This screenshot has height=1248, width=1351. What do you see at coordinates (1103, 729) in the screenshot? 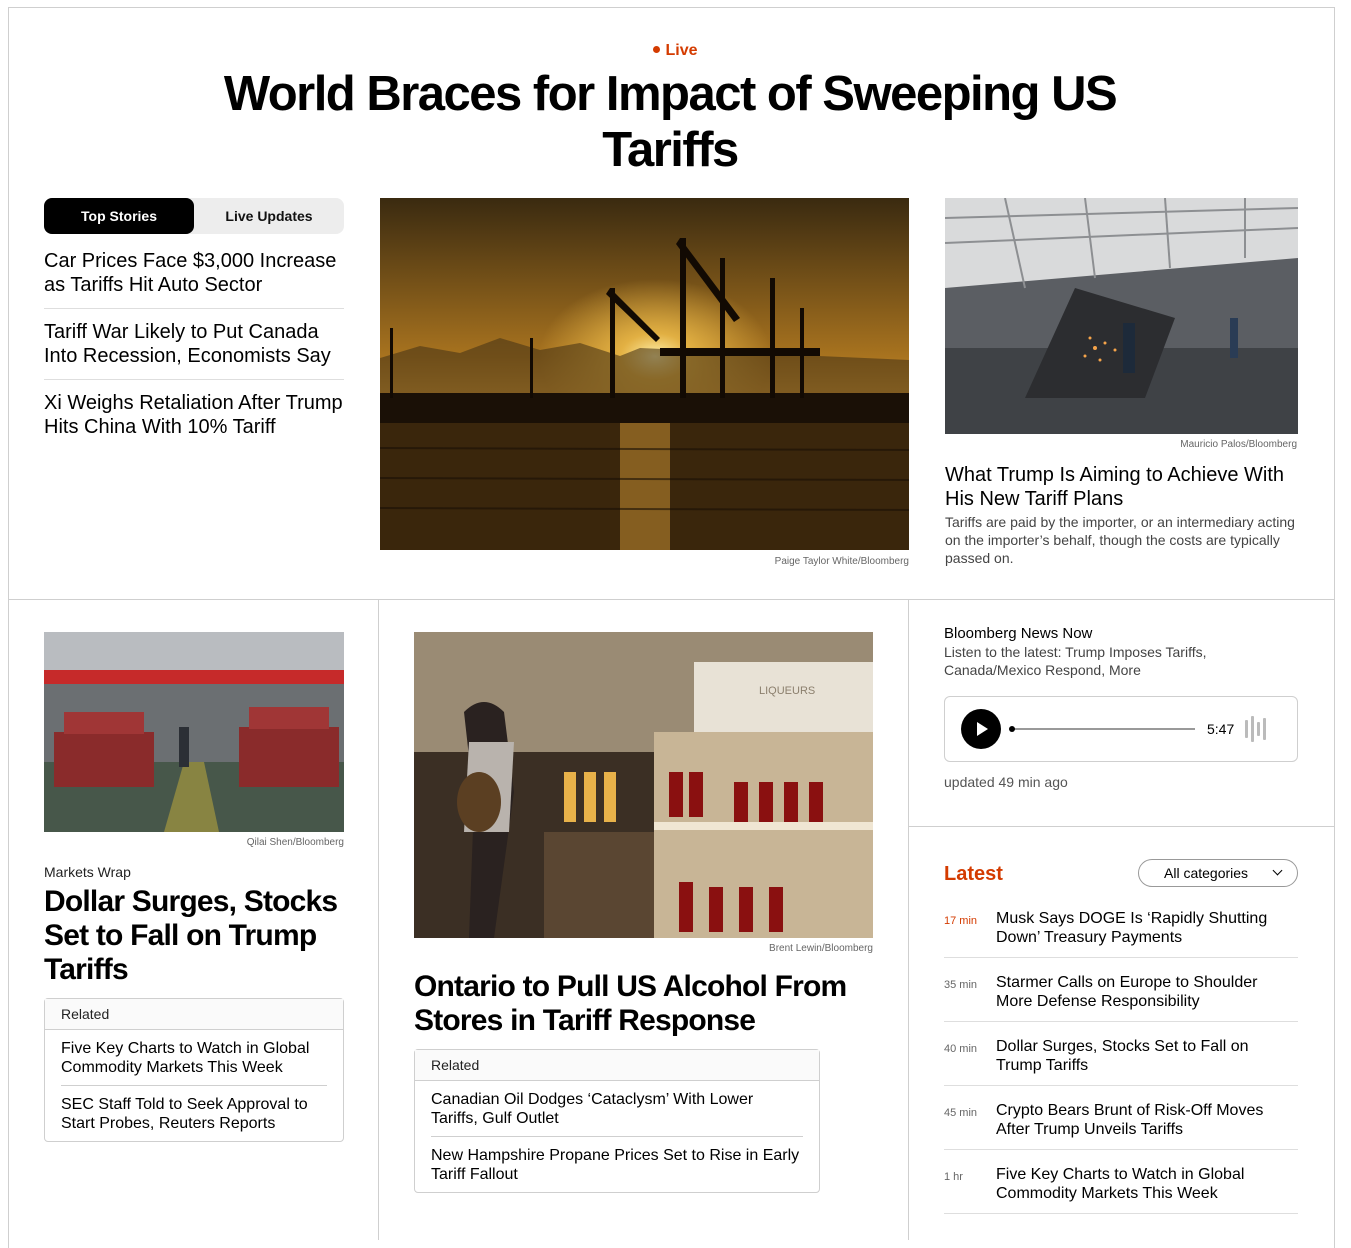
I see `progress-track` at bounding box center [1103, 729].